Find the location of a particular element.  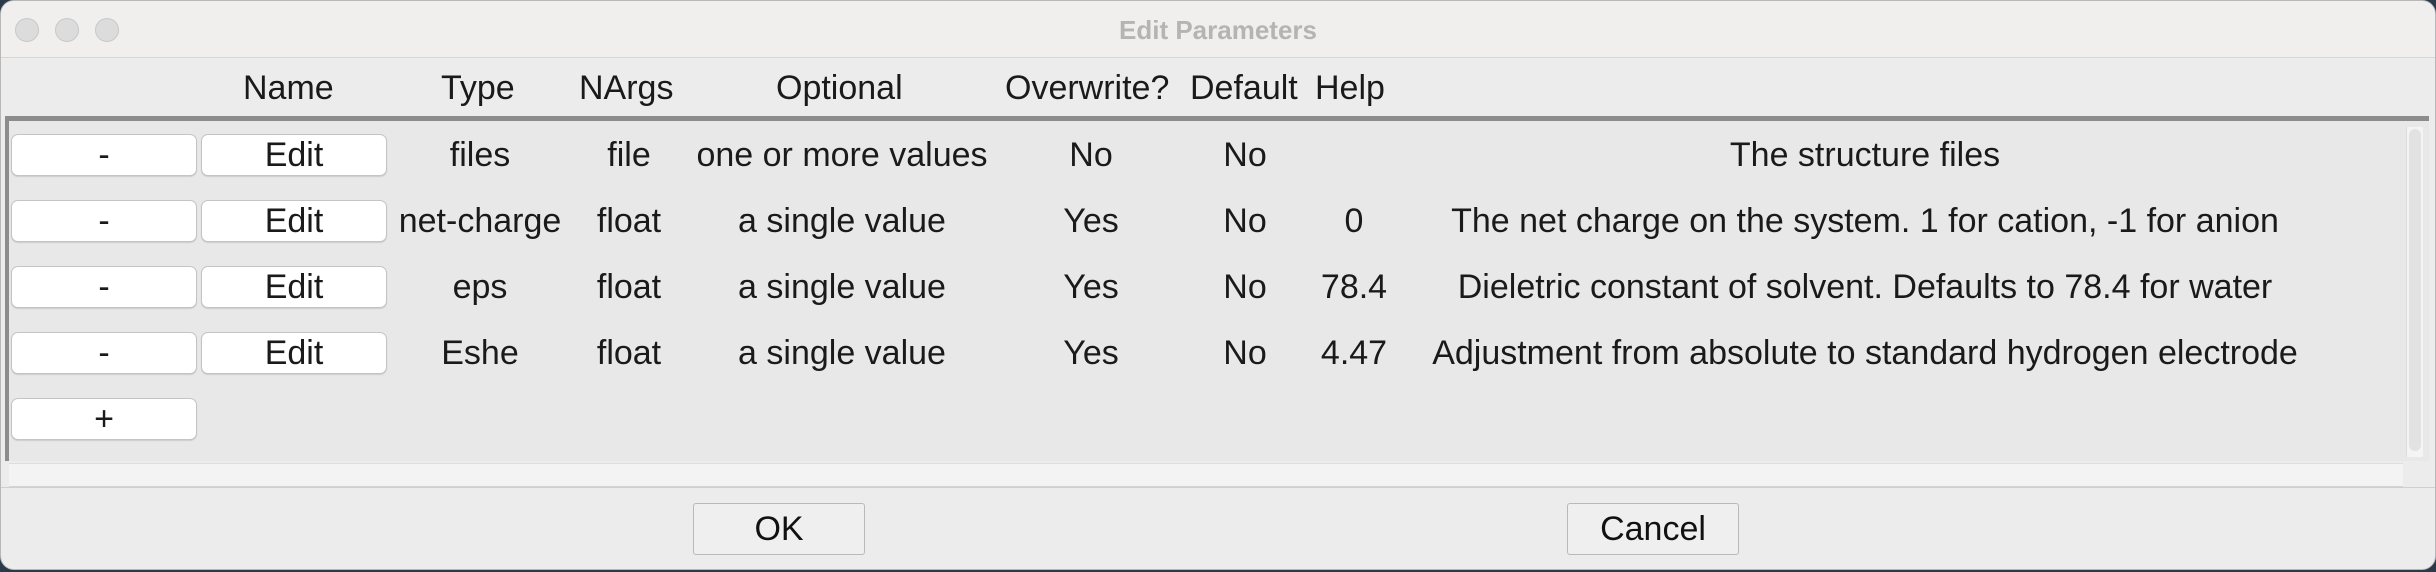

column-header-help: Help is located at coordinates (1350, 88).